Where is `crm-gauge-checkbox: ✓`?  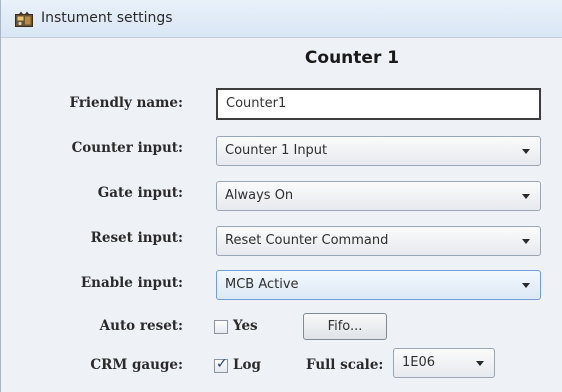
crm-gauge-checkbox: ✓ is located at coordinates (221, 364).